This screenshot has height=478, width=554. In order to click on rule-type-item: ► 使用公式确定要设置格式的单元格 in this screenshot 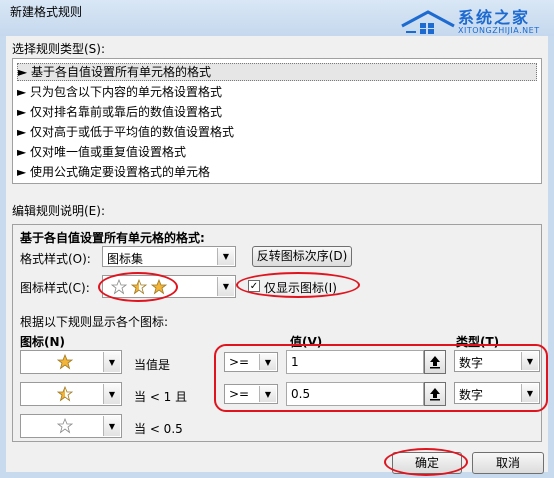, I will do `click(277, 172)`.